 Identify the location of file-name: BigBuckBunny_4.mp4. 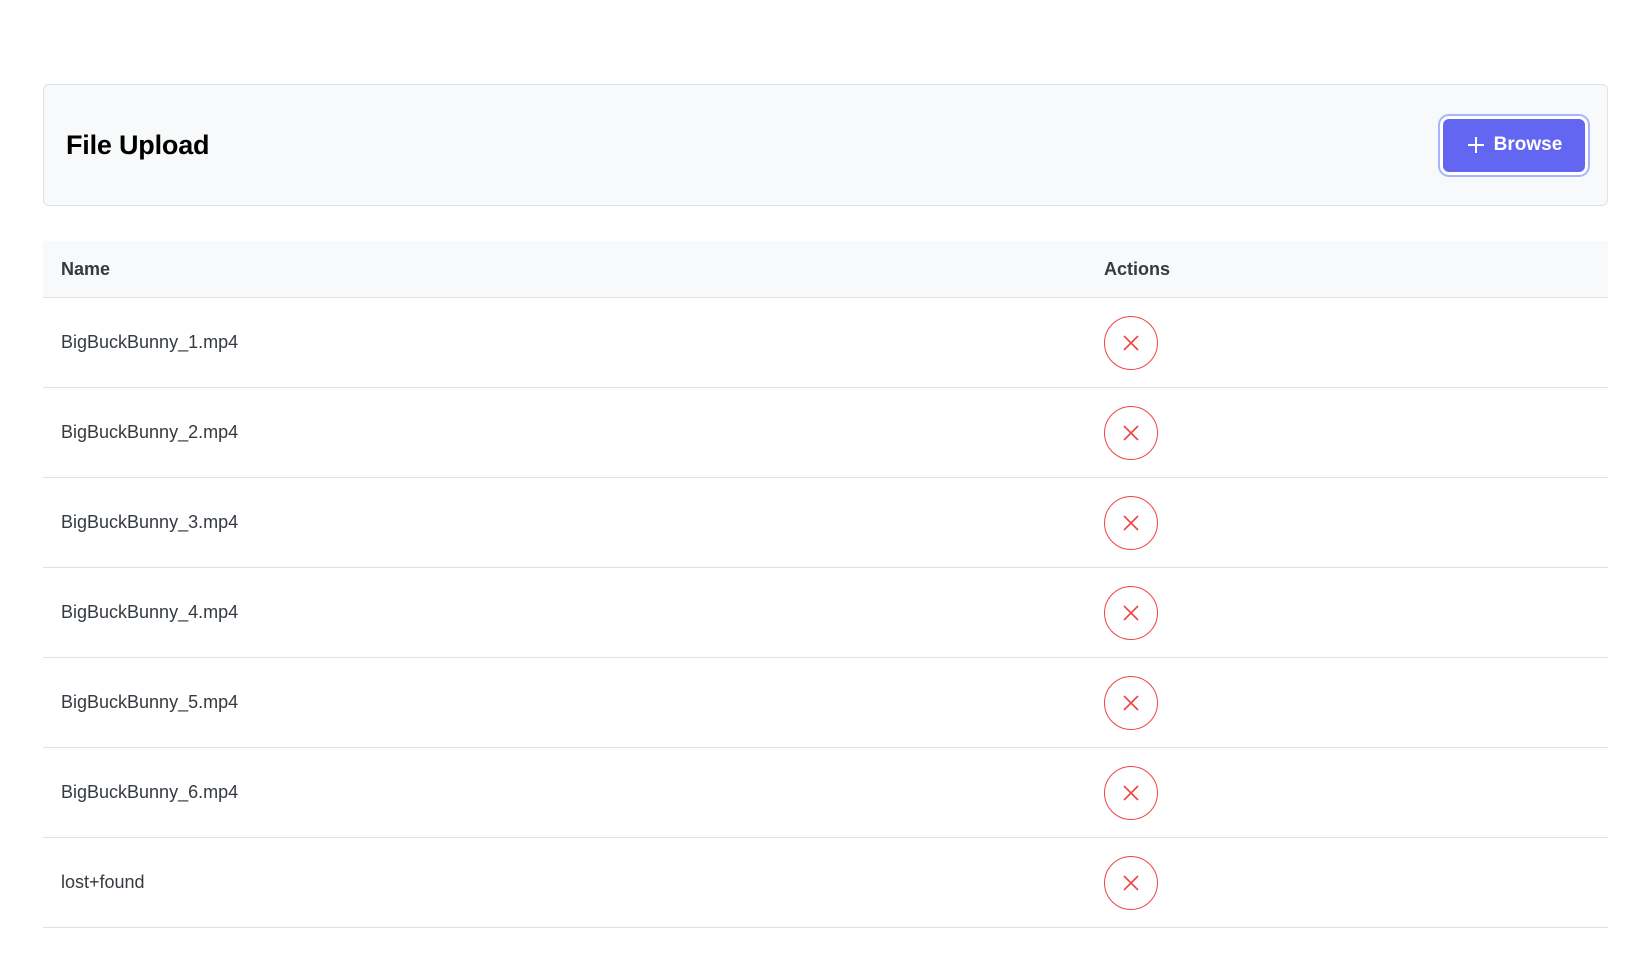
(150, 612).